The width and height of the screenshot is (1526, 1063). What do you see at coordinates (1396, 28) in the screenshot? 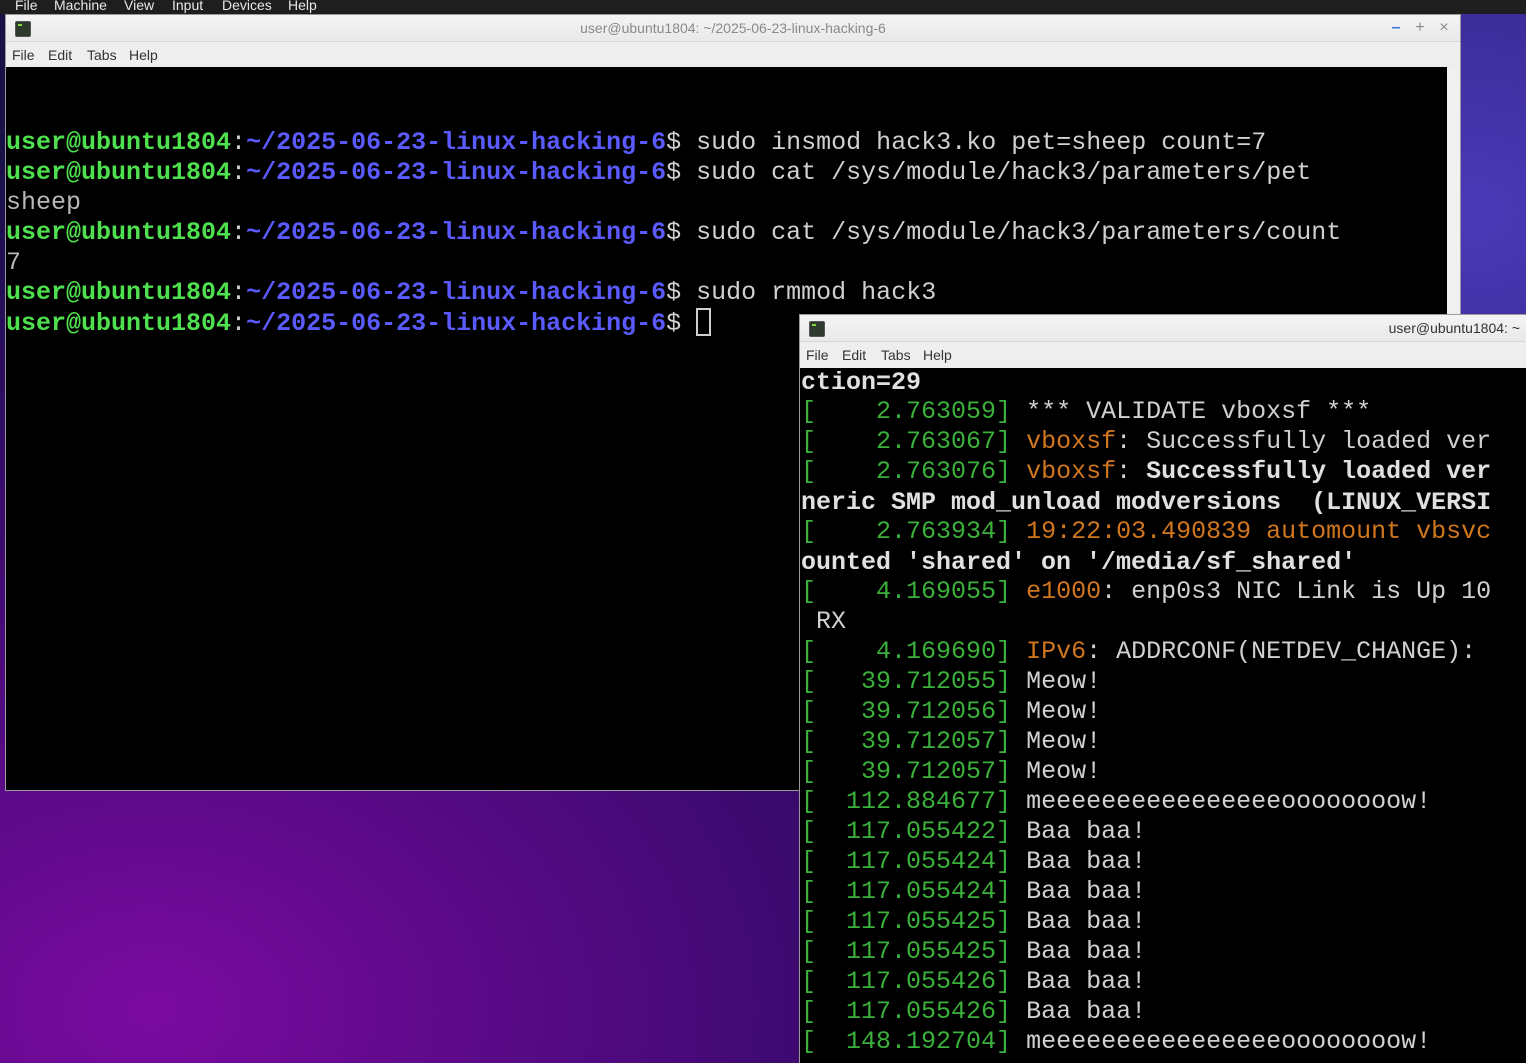
I see `minimize-icon: –` at bounding box center [1396, 28].